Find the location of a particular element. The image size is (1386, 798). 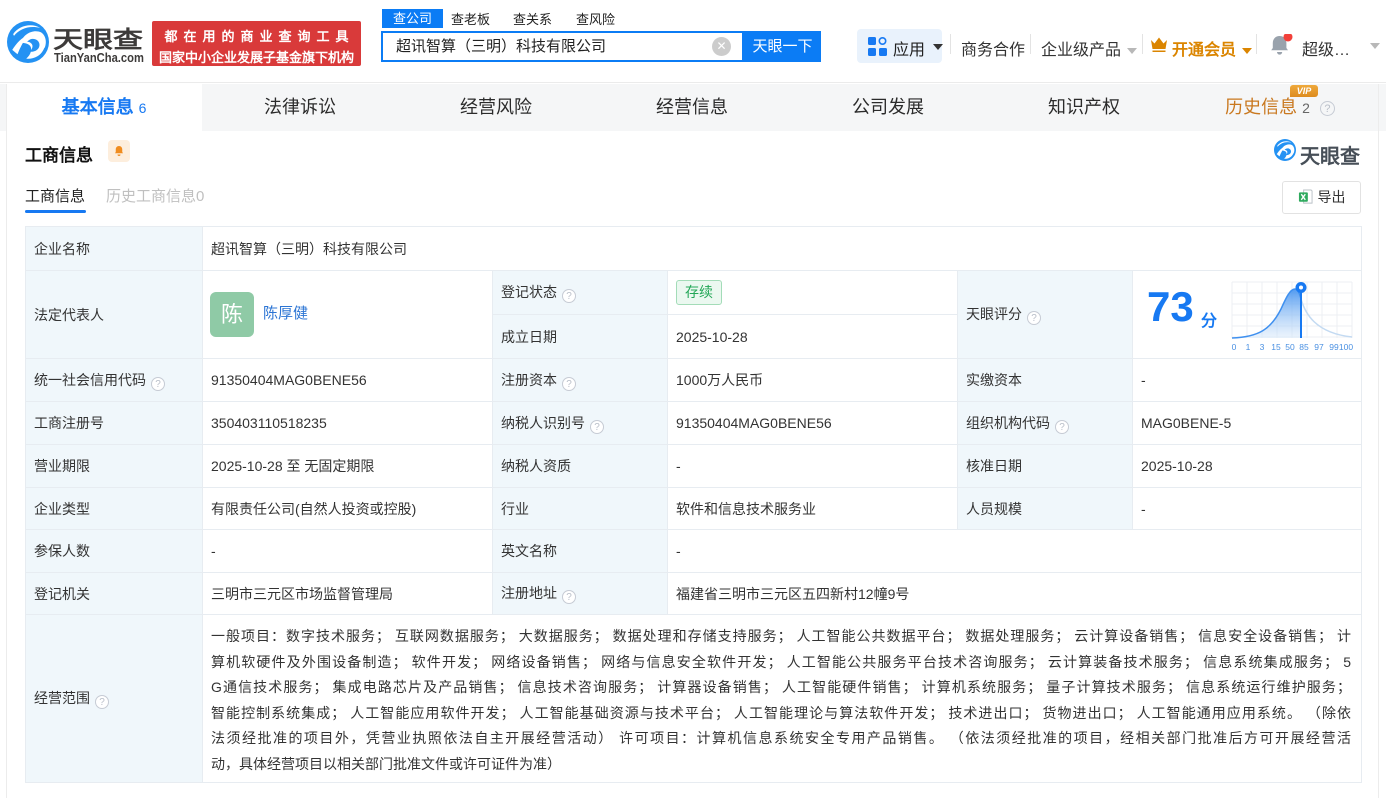

svg-text: 100 is located at coordinates (1346, 347).